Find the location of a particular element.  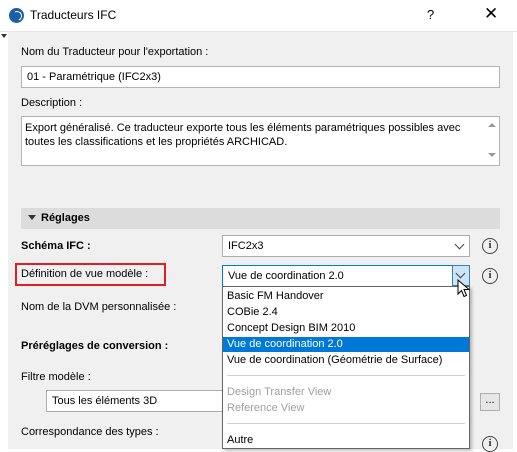

settings-section-header is located at coordinates (260, 218).